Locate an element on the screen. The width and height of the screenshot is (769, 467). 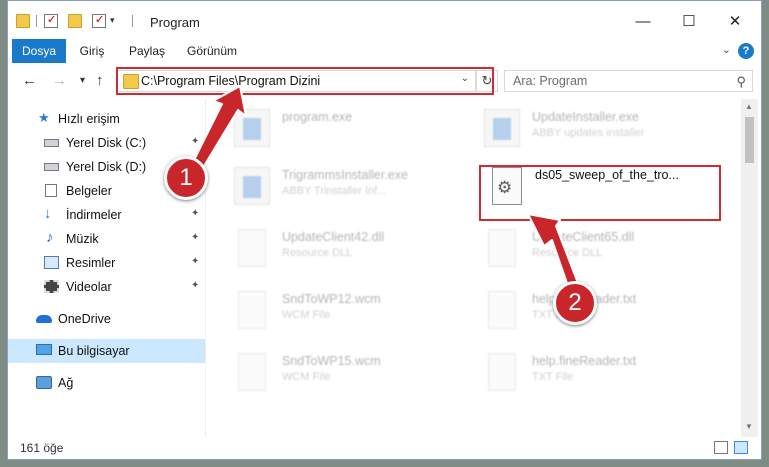
videos-icon is located at coordinates (51, 286).